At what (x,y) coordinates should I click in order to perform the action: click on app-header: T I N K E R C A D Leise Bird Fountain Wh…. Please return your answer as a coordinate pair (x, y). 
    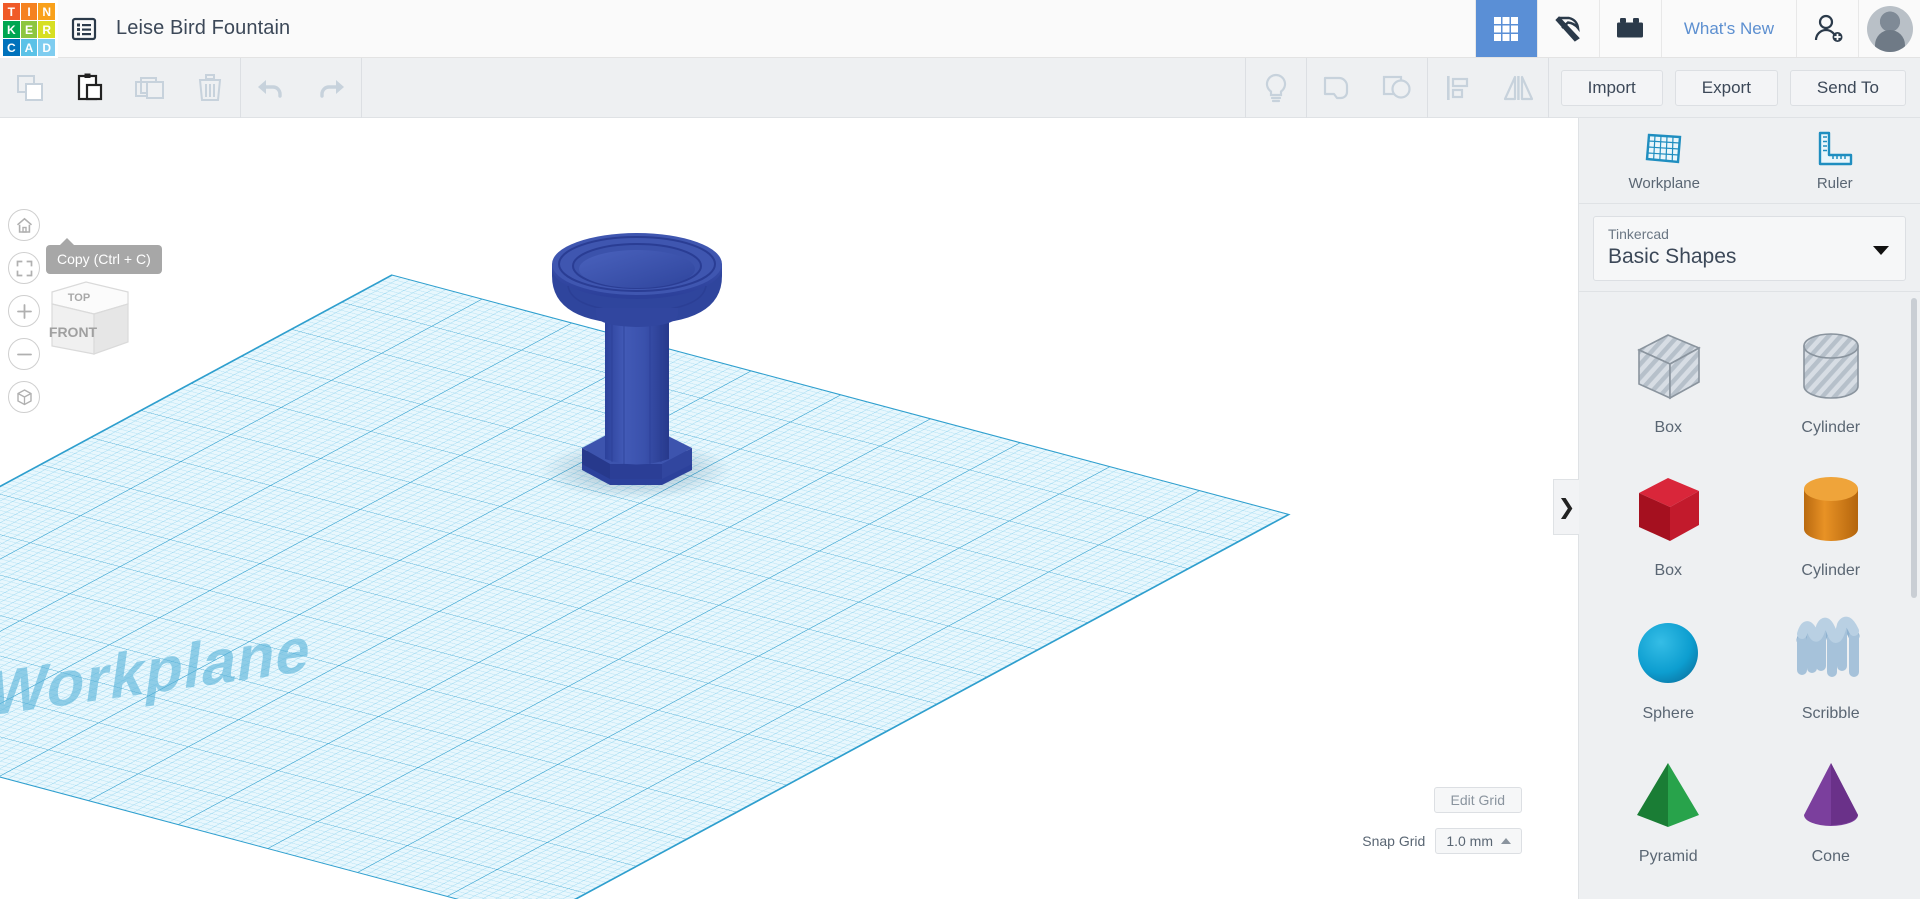
    Looking at the image, I should click on (960, 29).